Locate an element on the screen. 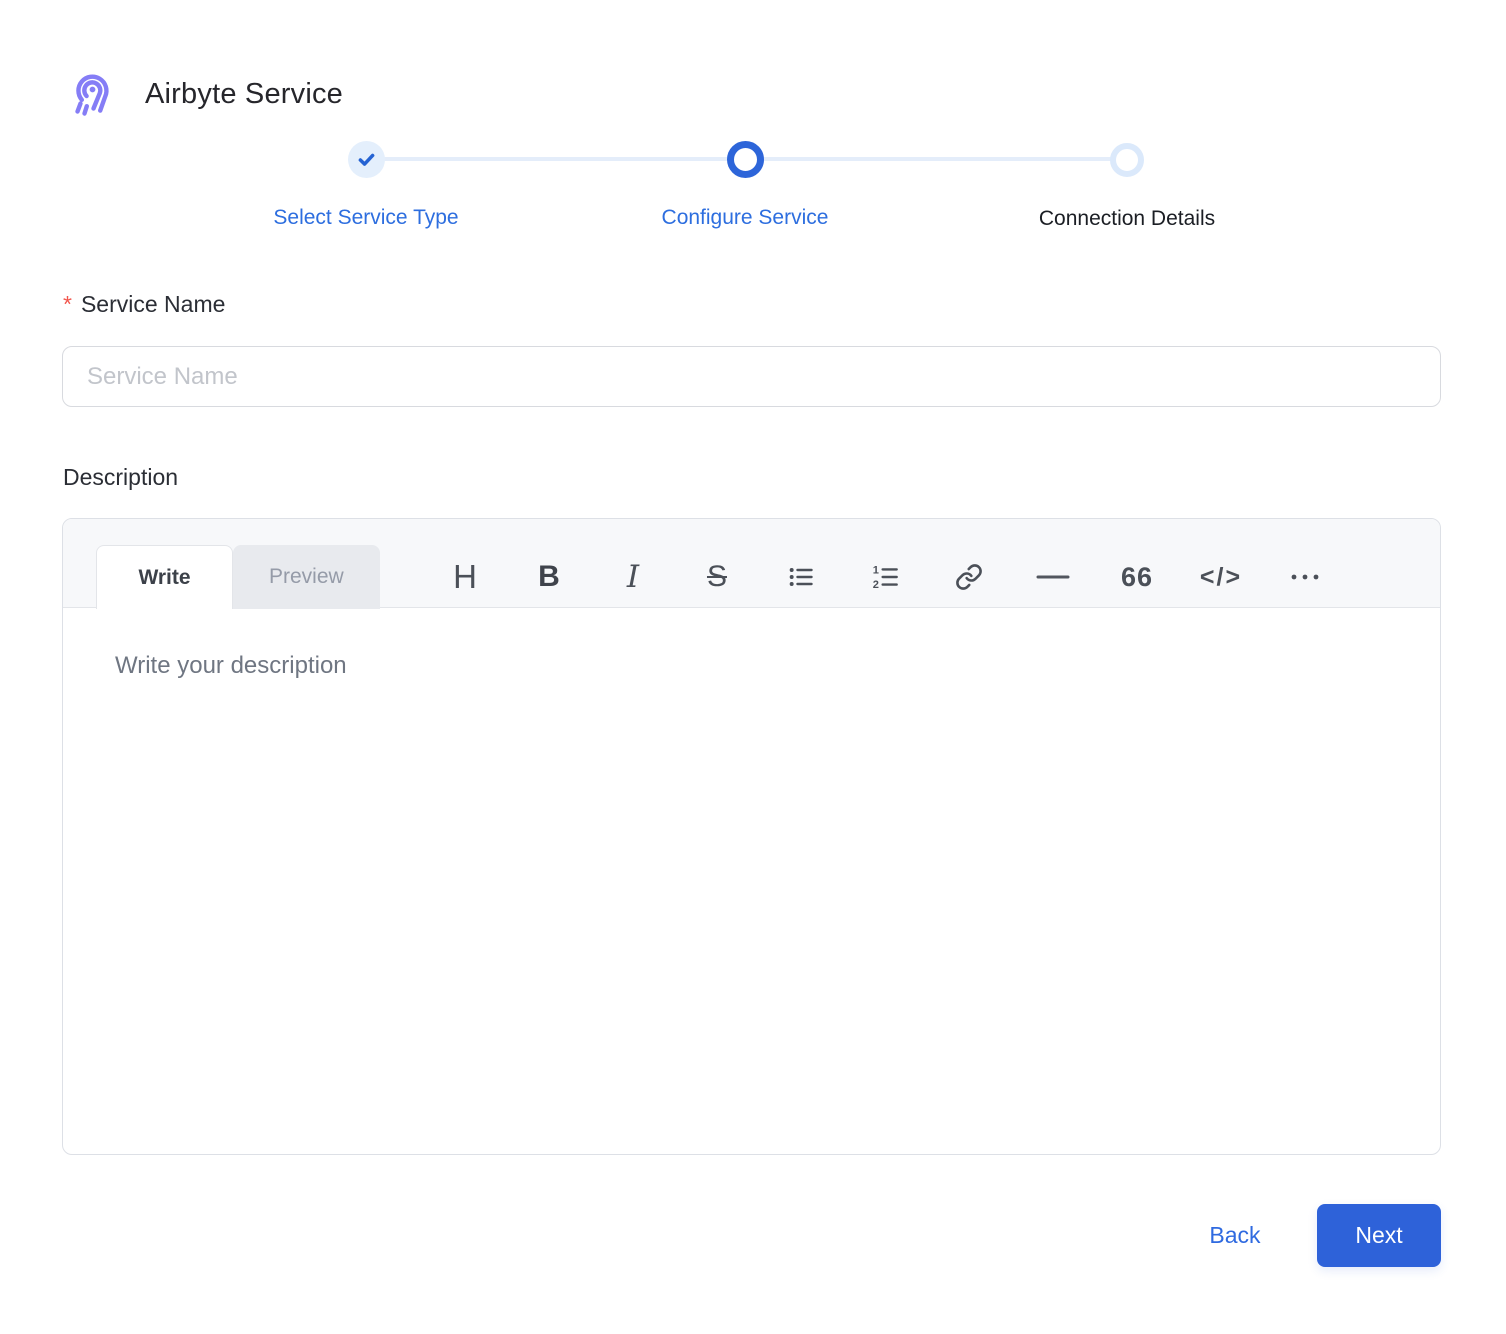 The height and width of the screenshot is (1334, 1506). next-button: Next is located at coordinates (1379, 1235).